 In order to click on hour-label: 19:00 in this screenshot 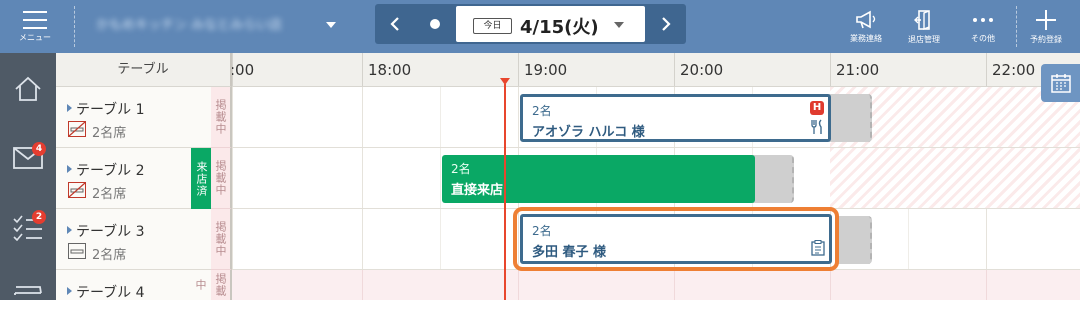, I will do `click(546, 70)`.